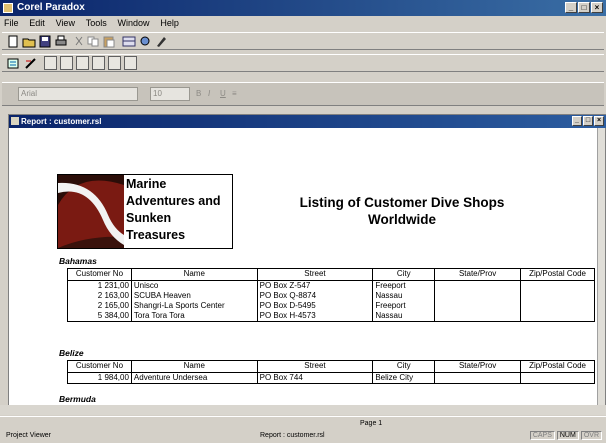 The width and height of the screenshot is (606, 443). What do you see at coordinates (99, 378) in the screenshot?
I see `cell-customer-no: 1 984,00` at bounding box center [99, 378].